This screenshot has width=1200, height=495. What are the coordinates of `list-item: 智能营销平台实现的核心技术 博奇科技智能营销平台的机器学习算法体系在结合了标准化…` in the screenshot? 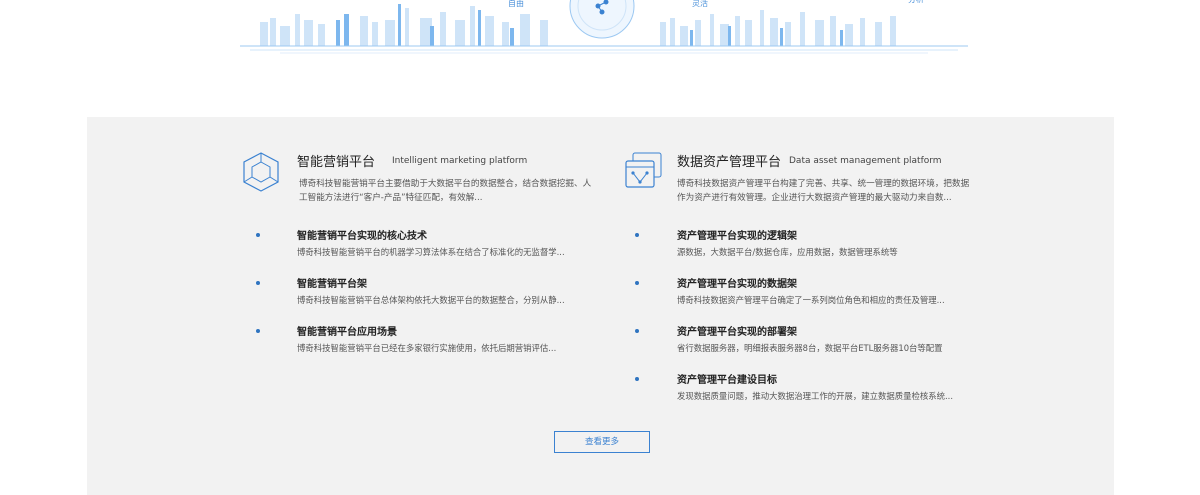 It's located at (437, 247).